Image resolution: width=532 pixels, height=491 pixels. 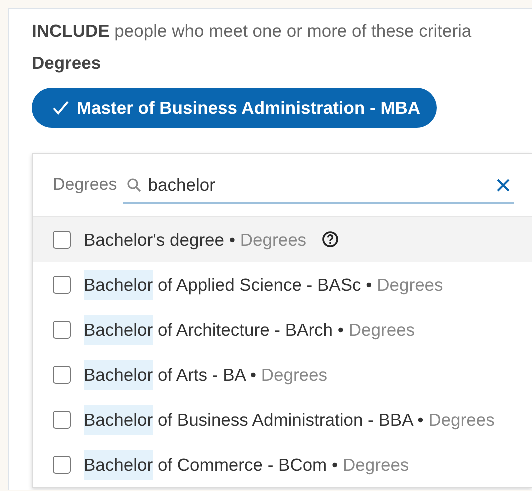 I want to click on result-label: Bachelor of Applied Science - BASc • Degrees, so click(x=264, y=285).